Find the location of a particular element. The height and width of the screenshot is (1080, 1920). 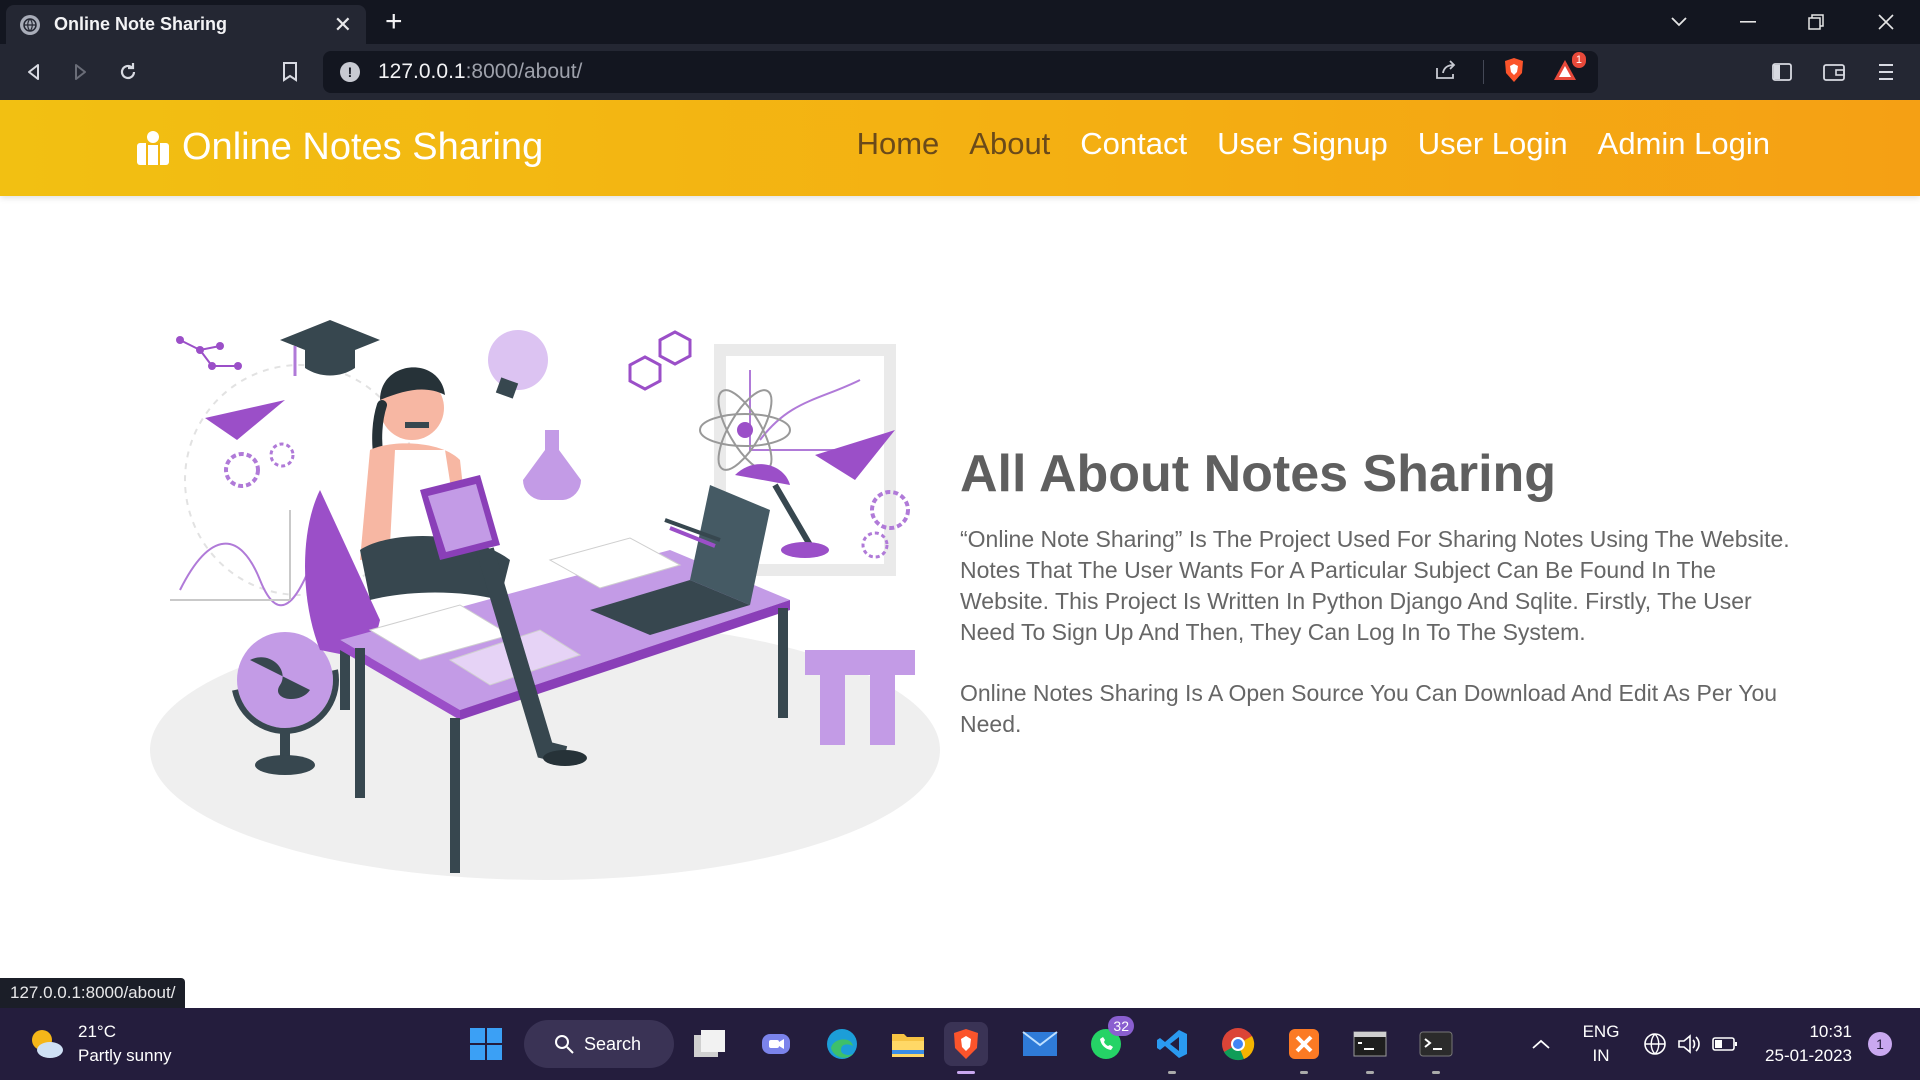

wallet-icon is located at coordinates (1834, 72).